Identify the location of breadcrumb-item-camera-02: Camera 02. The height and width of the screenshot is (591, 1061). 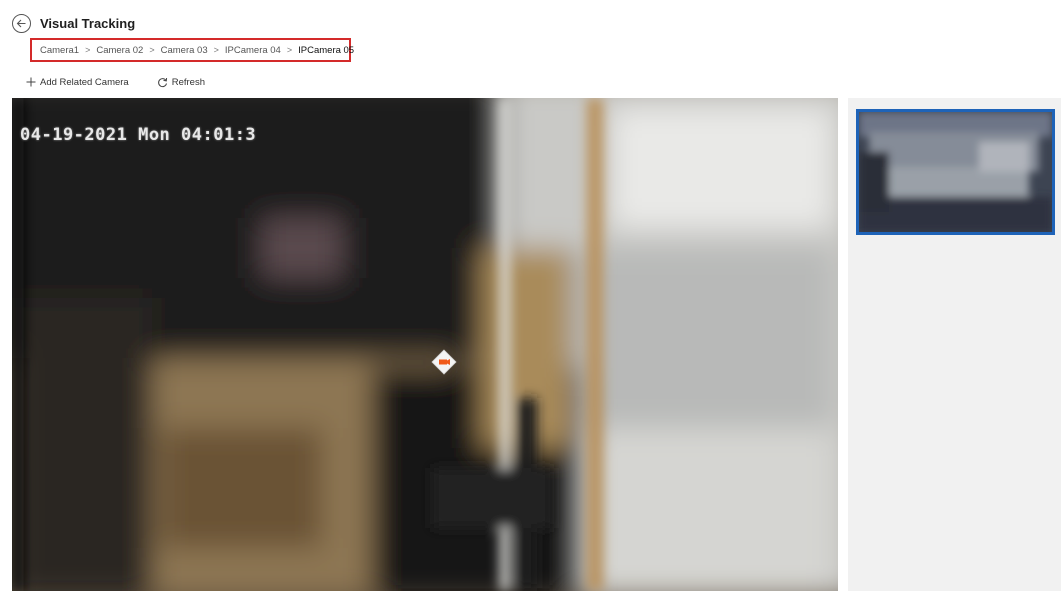
(119, 50).